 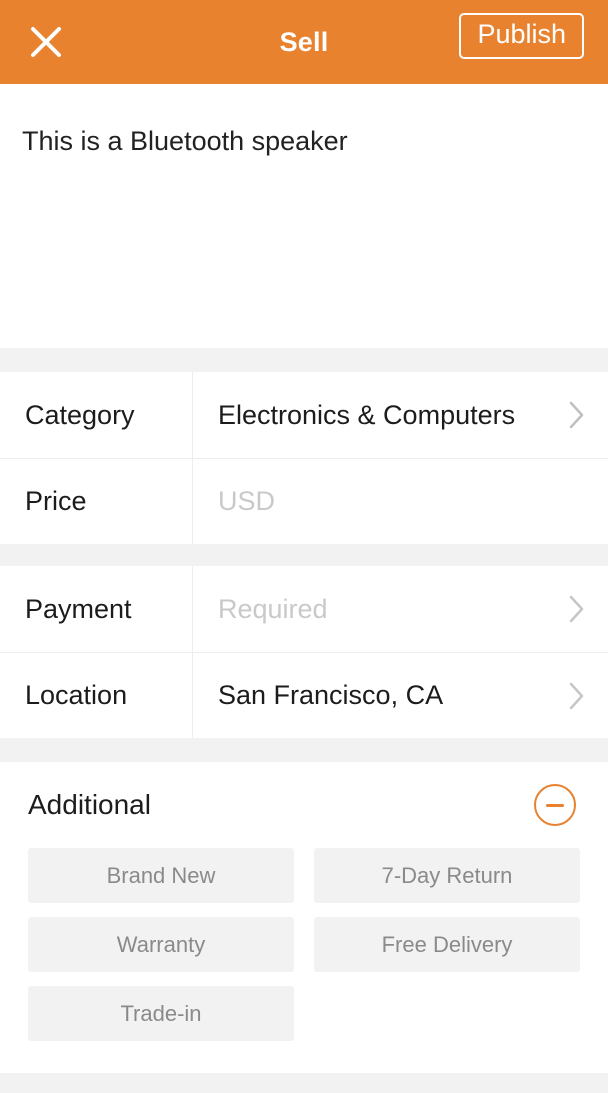 What do you see at coordinates (304, 142) in the screenshot?
I see `description-text: This is a Bluetooth speaker` at bounding box center [304, 142].